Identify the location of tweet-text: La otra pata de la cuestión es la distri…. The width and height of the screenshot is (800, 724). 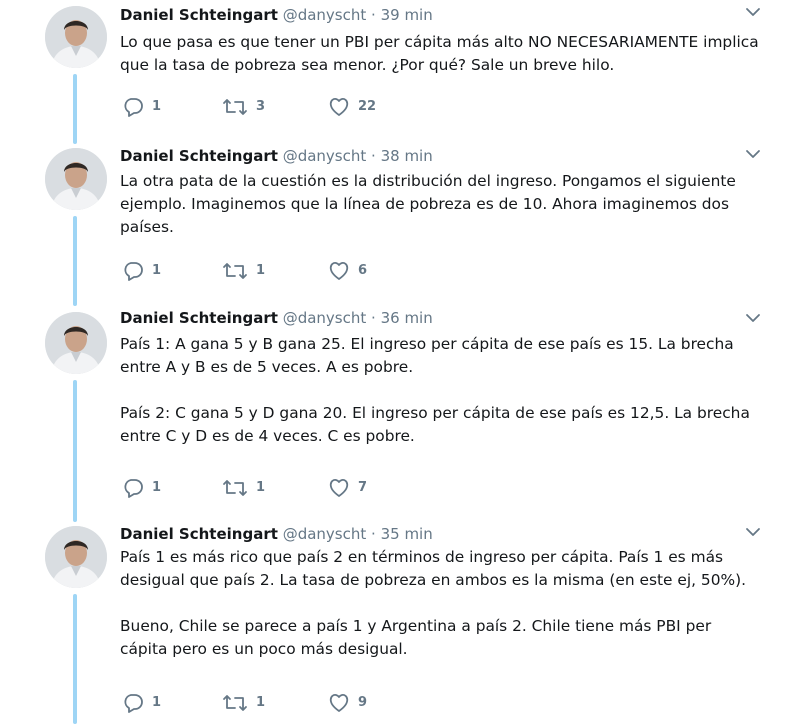
(428, 204).